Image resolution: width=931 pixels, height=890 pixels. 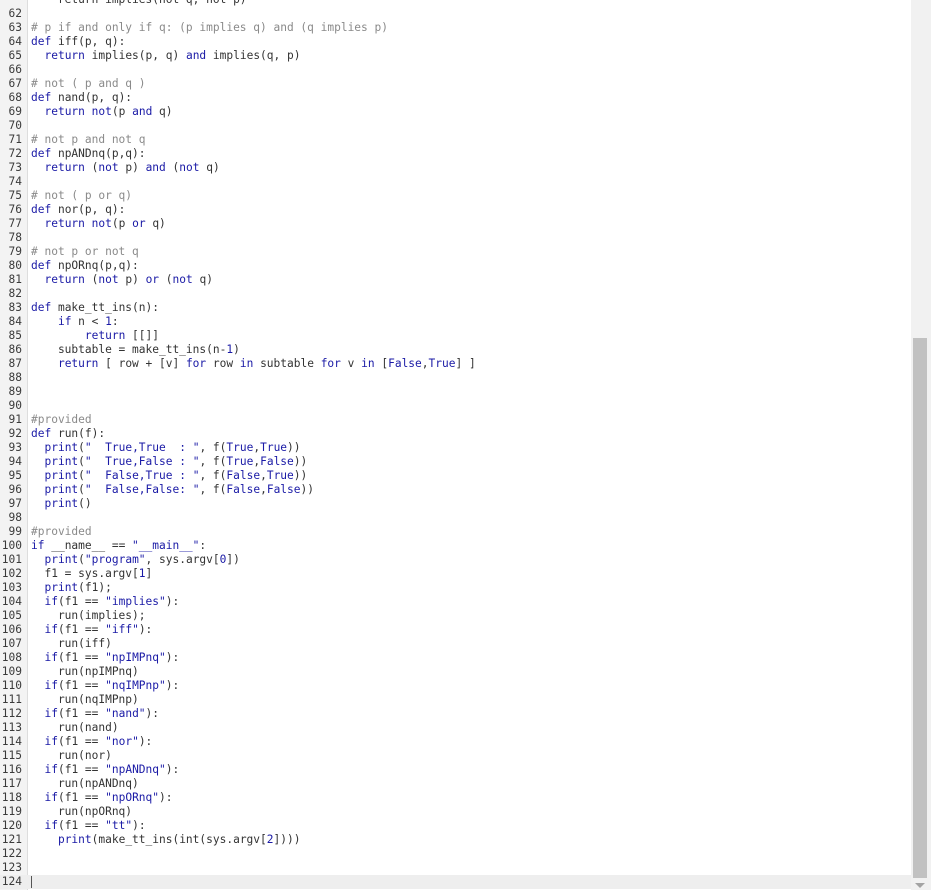 What do you see at coordinates (455, 840) in the screenshot?
I see `code-line: 121 print(make_tt_ins(int(sys.argv[2])))` at bounding box center [455, 840].